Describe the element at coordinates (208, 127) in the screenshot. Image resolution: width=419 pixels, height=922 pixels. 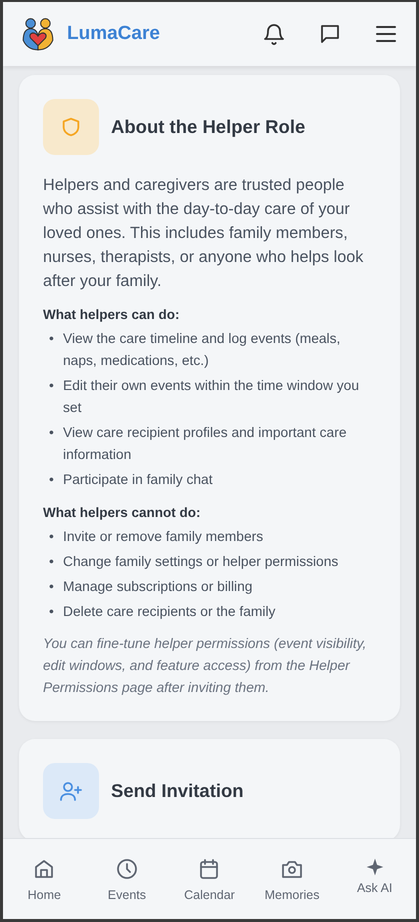
I see `card-title: About the Helper Role` at that location.